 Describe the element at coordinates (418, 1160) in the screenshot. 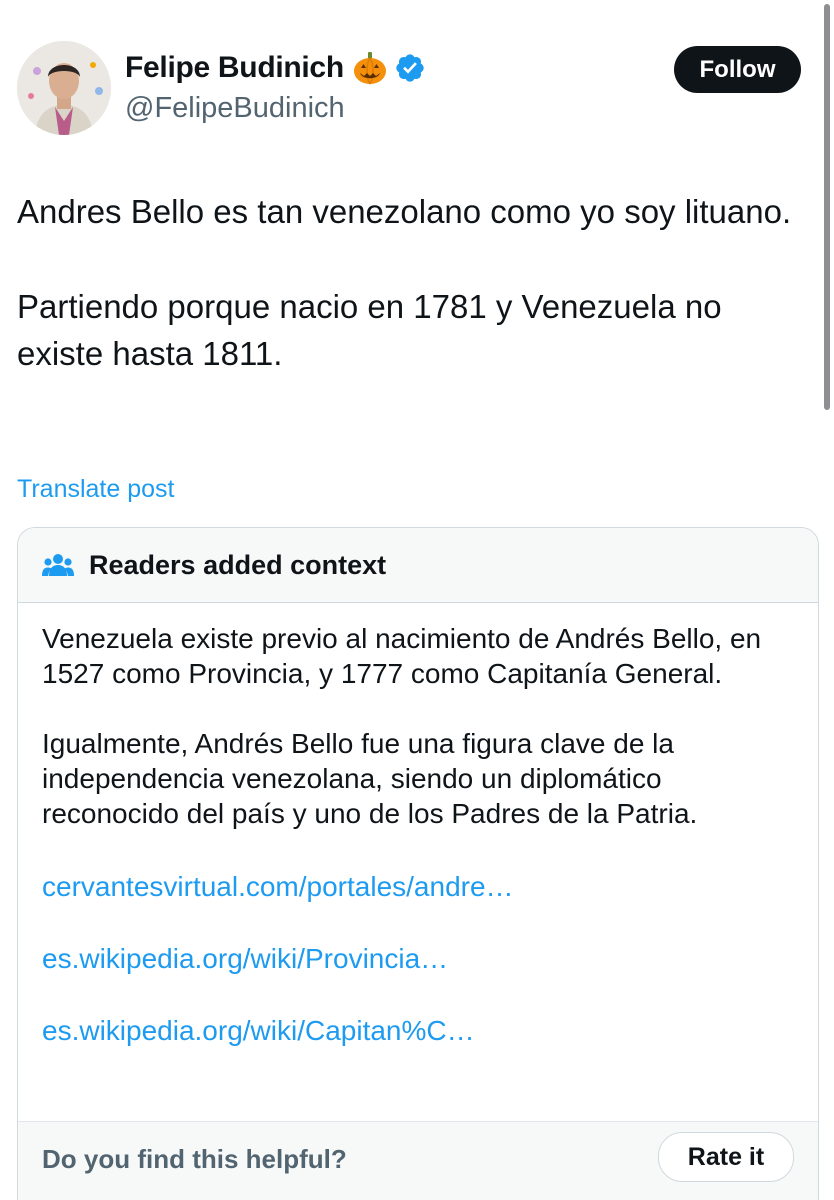

I see `helpful-prompt-row: Do you find this helpful? Rate it` at that location.